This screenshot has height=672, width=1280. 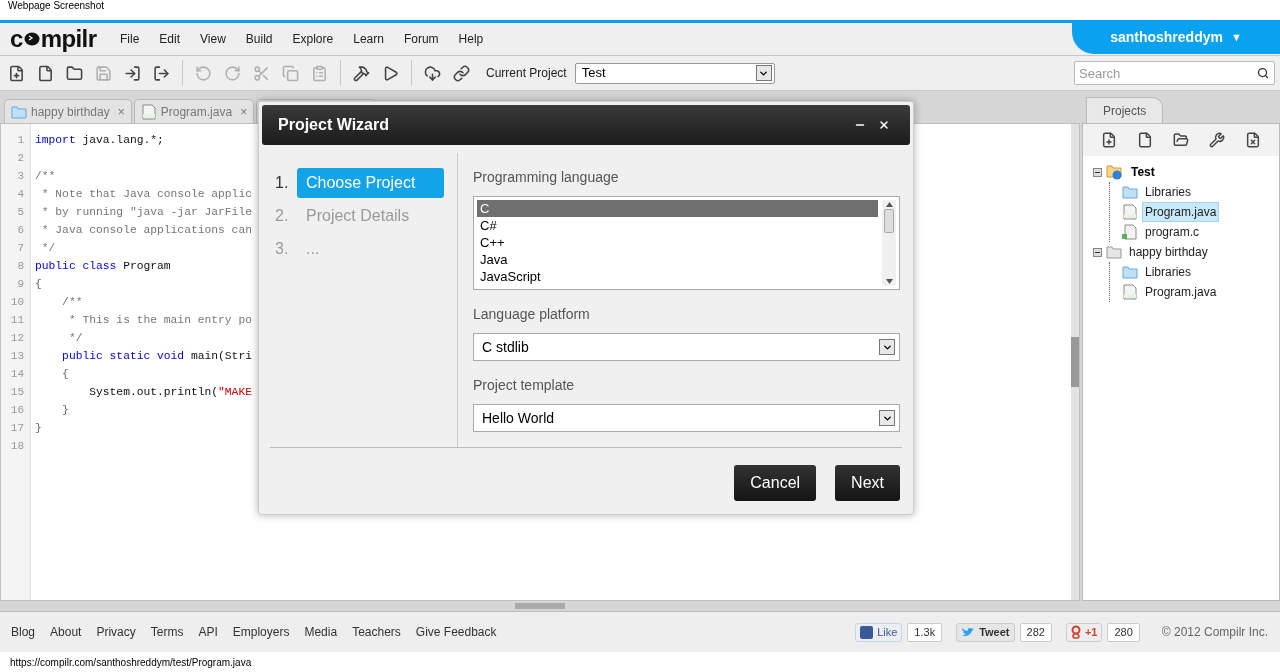 I want to click on line-number: 16, so click(x=17, y=410).